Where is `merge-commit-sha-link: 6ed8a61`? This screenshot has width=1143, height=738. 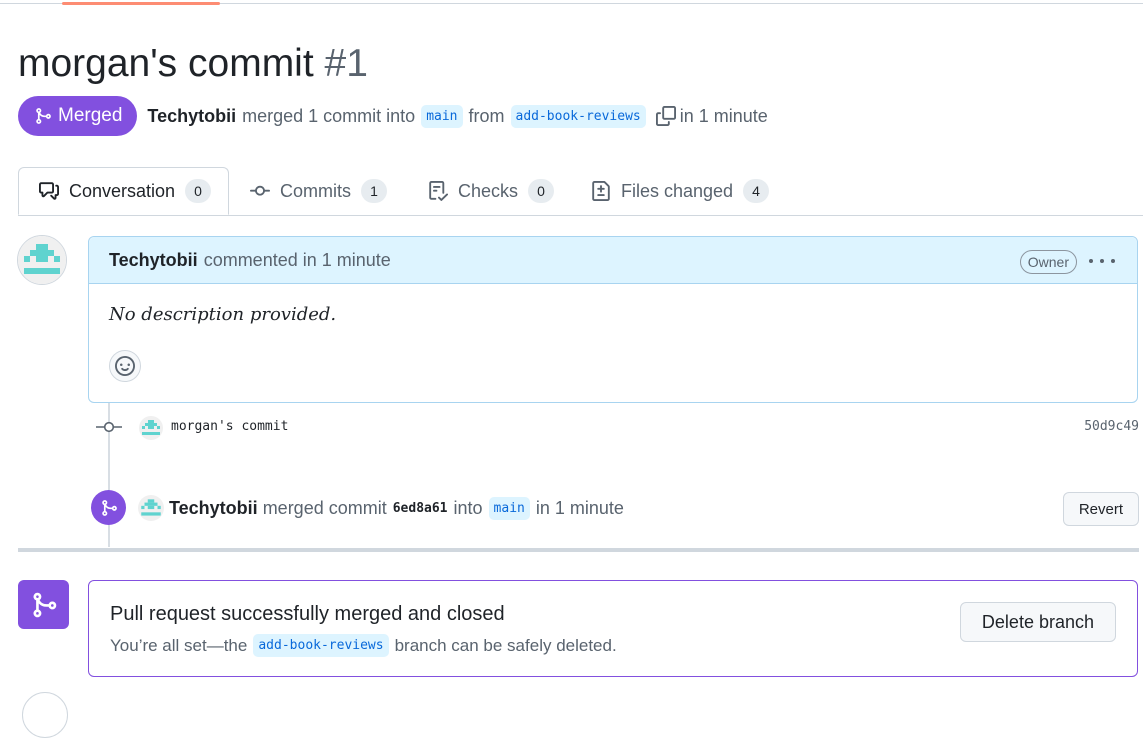 merge-commit-sha-link: 6ed8a61 is located at coordinates (420, 508).